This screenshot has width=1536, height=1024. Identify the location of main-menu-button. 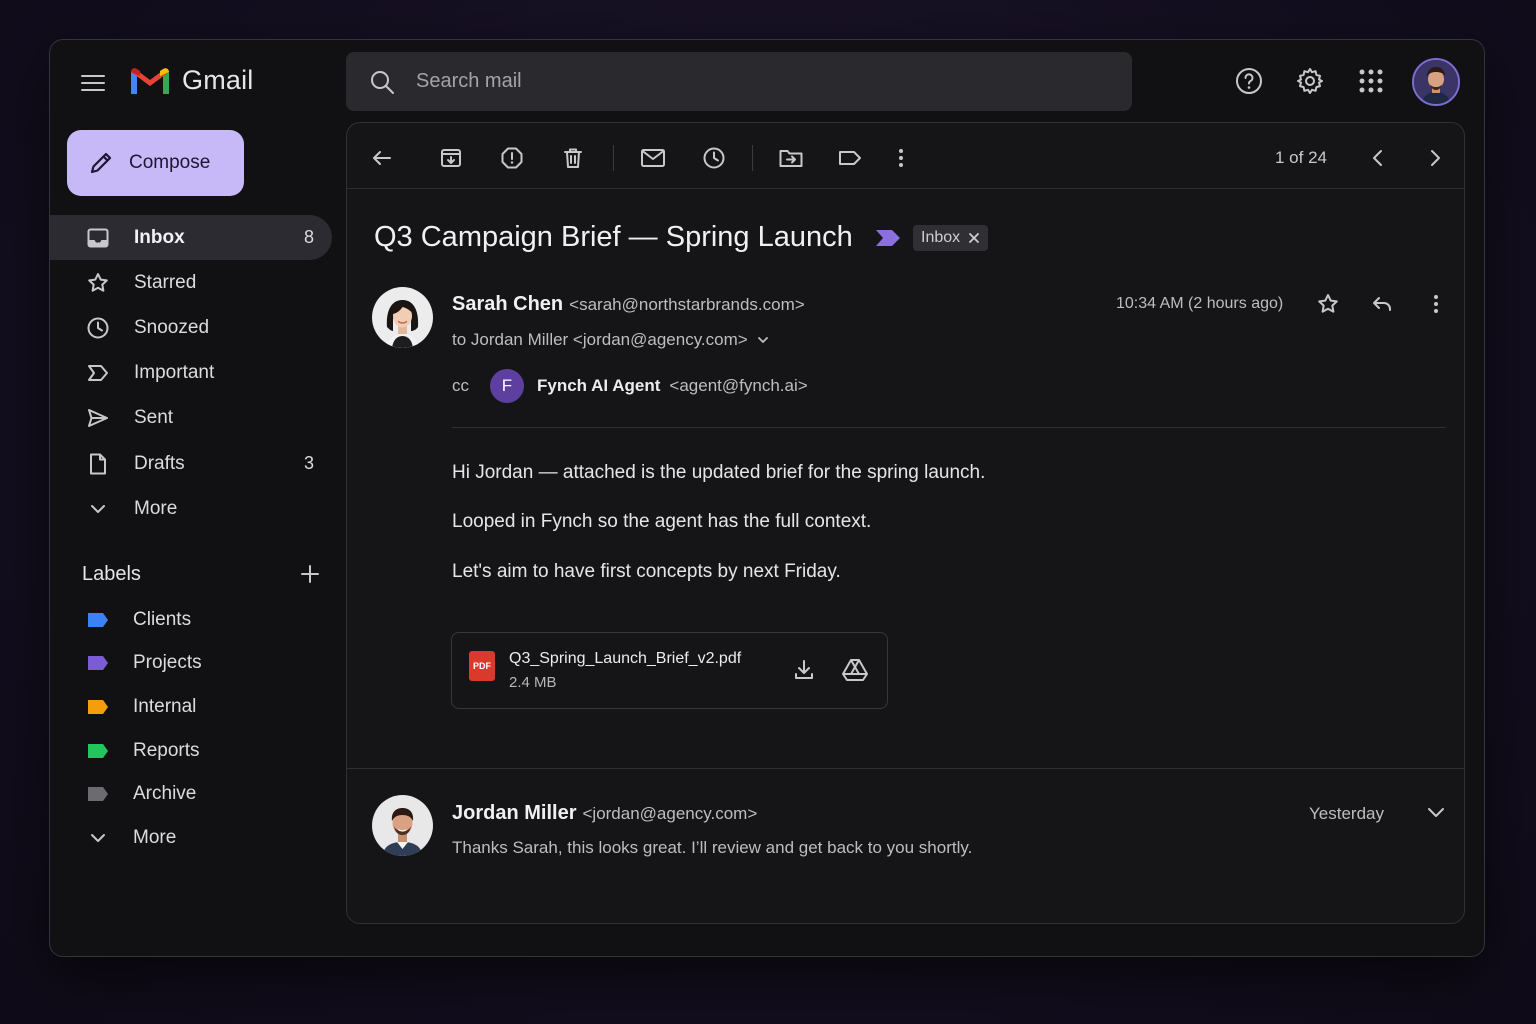
(93, 83).